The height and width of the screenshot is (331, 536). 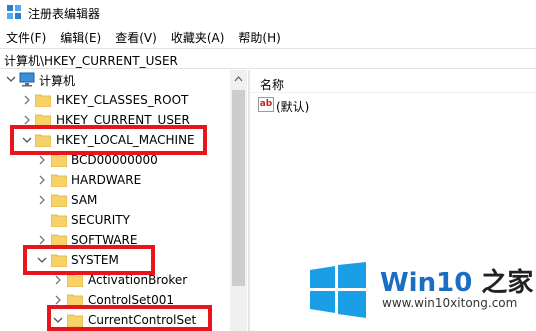 What do you see at coordinates (64, 14) in the screenshot?
I see `window-title: 注册表编辑器` at bounding box center [64, 14].